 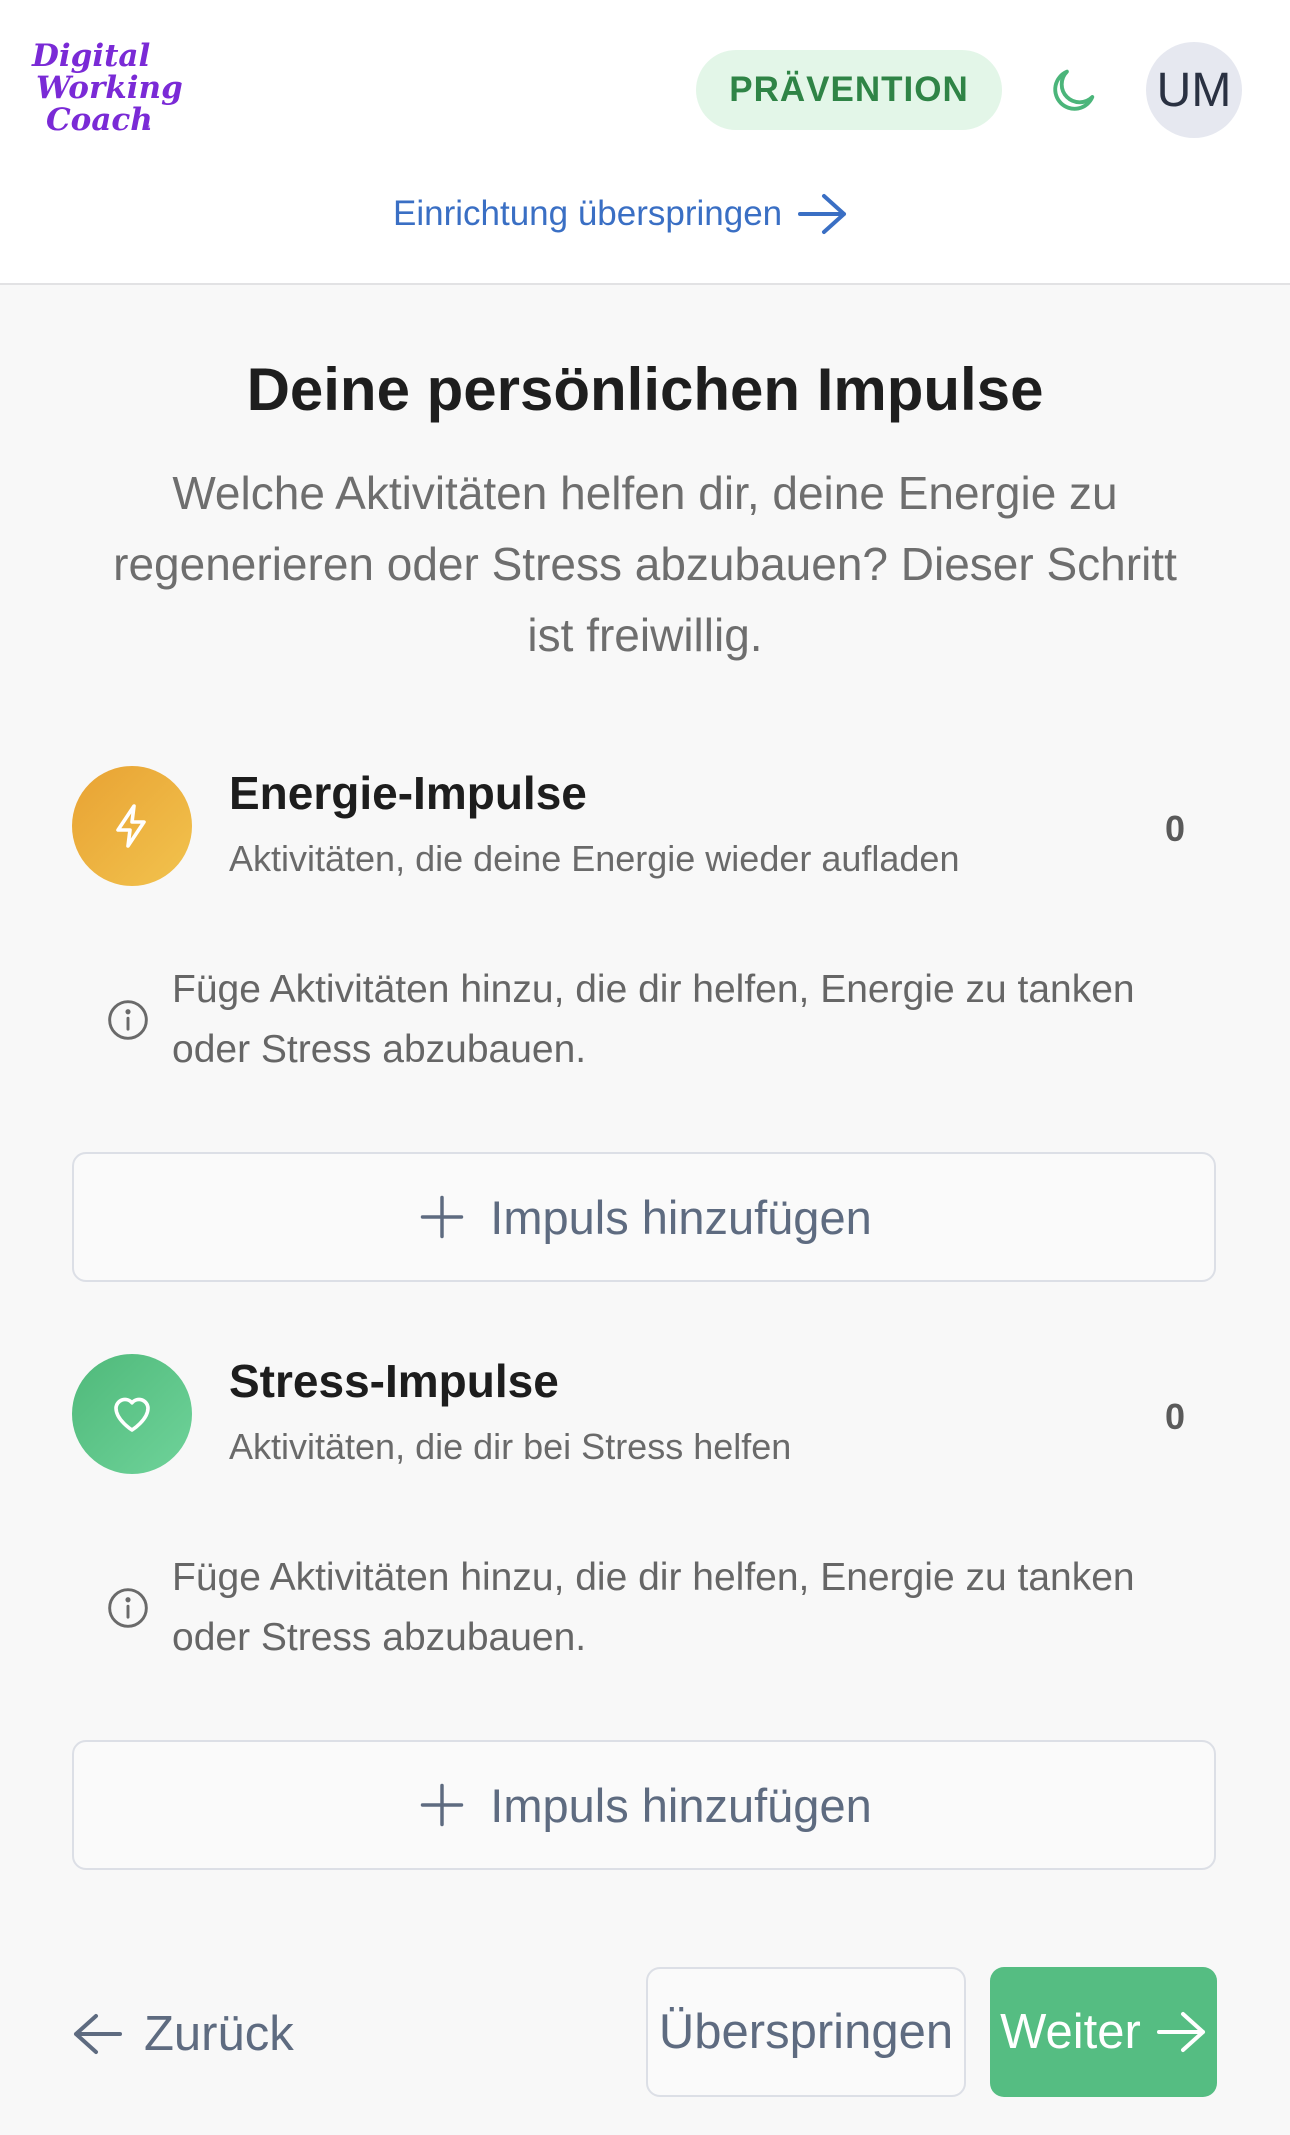 I want to click on logo-line-2: Working, so click(x=109, y=88).